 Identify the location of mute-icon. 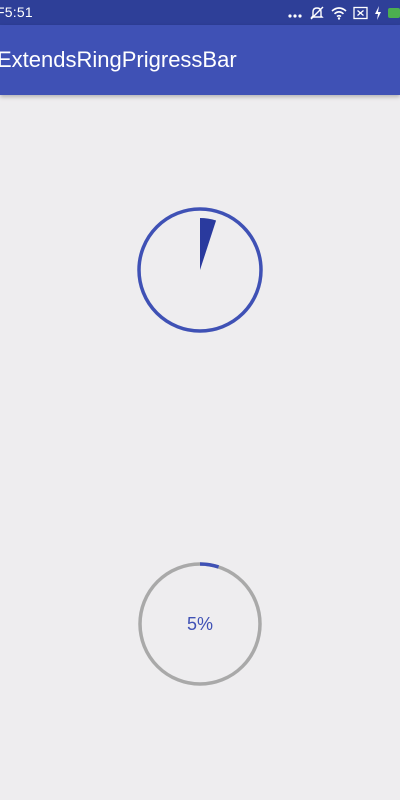
(317, 13).